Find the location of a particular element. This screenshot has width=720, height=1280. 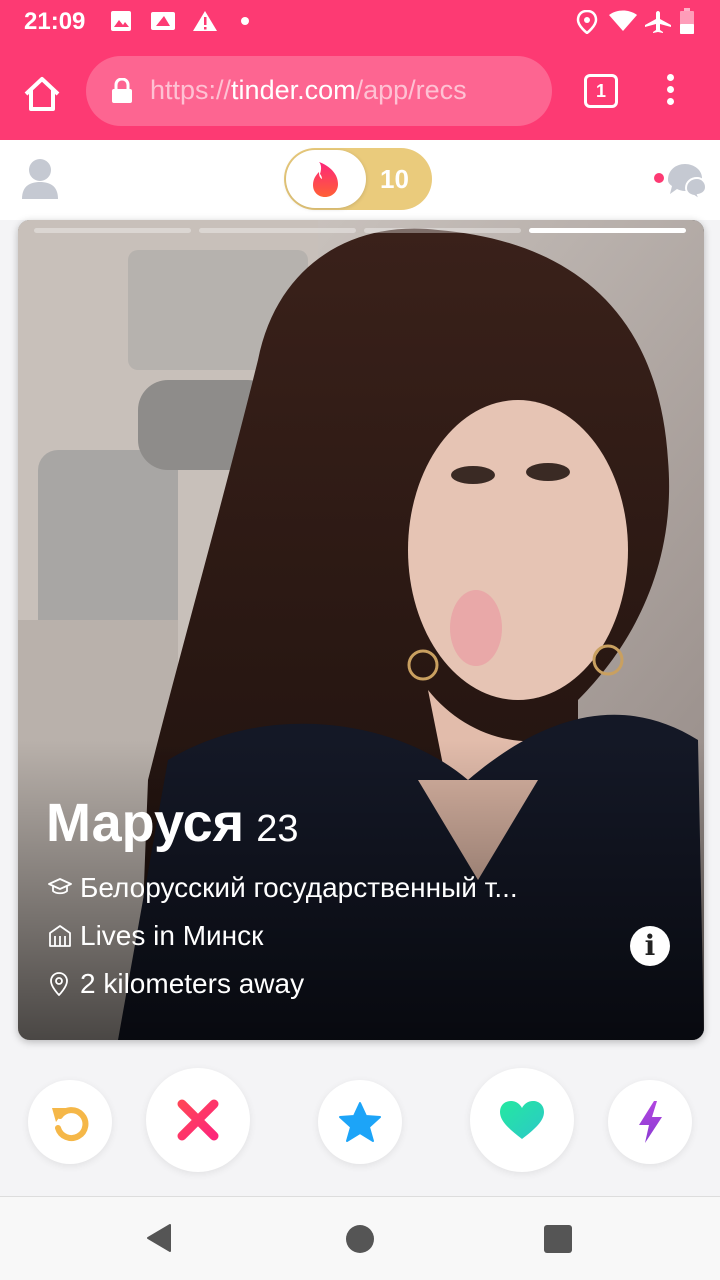

browser-toolbar: https://tinder.com/app/recs 1 is located at coordinates (360, 92).